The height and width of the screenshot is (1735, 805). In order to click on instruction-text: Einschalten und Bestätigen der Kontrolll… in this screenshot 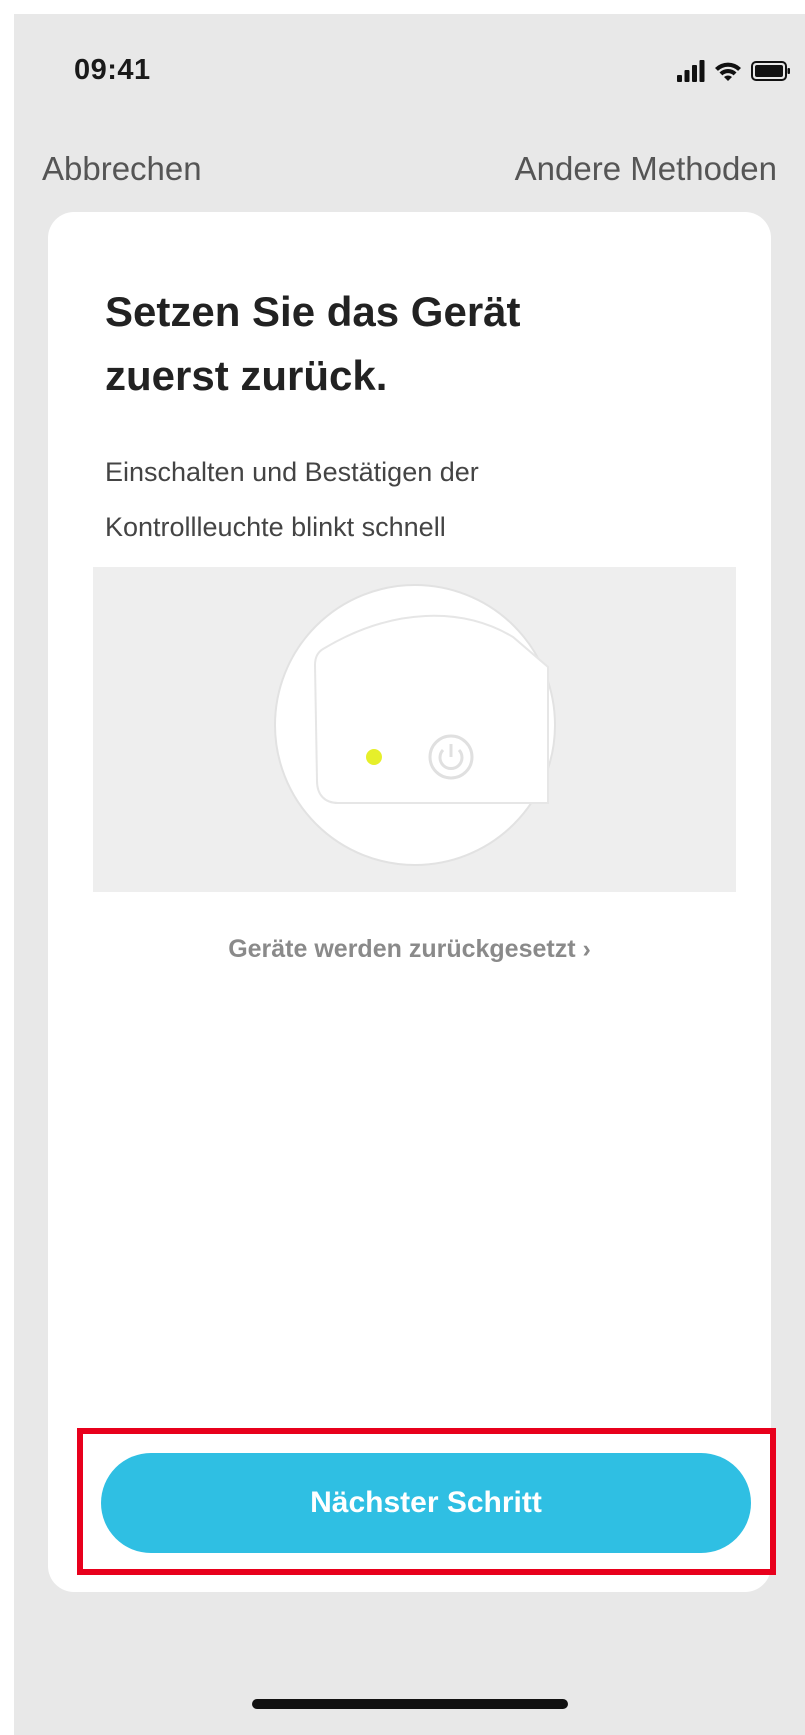, I will do `click(415, 500)`.